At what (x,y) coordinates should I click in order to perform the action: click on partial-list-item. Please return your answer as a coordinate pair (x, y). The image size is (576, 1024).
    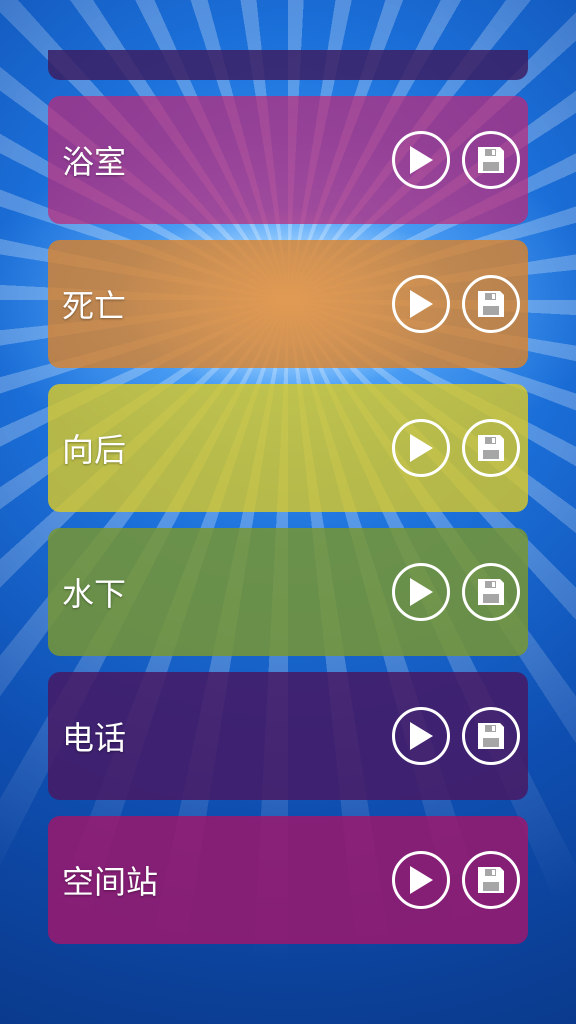
    Looking at the image, I should click on (288, 65).